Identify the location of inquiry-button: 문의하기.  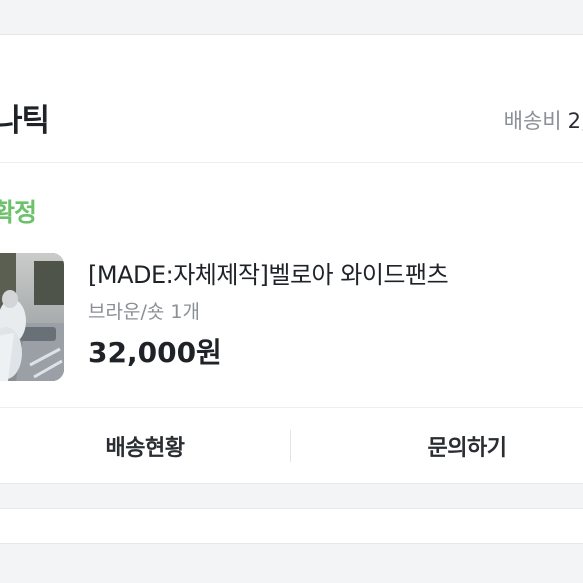
(437, 446).